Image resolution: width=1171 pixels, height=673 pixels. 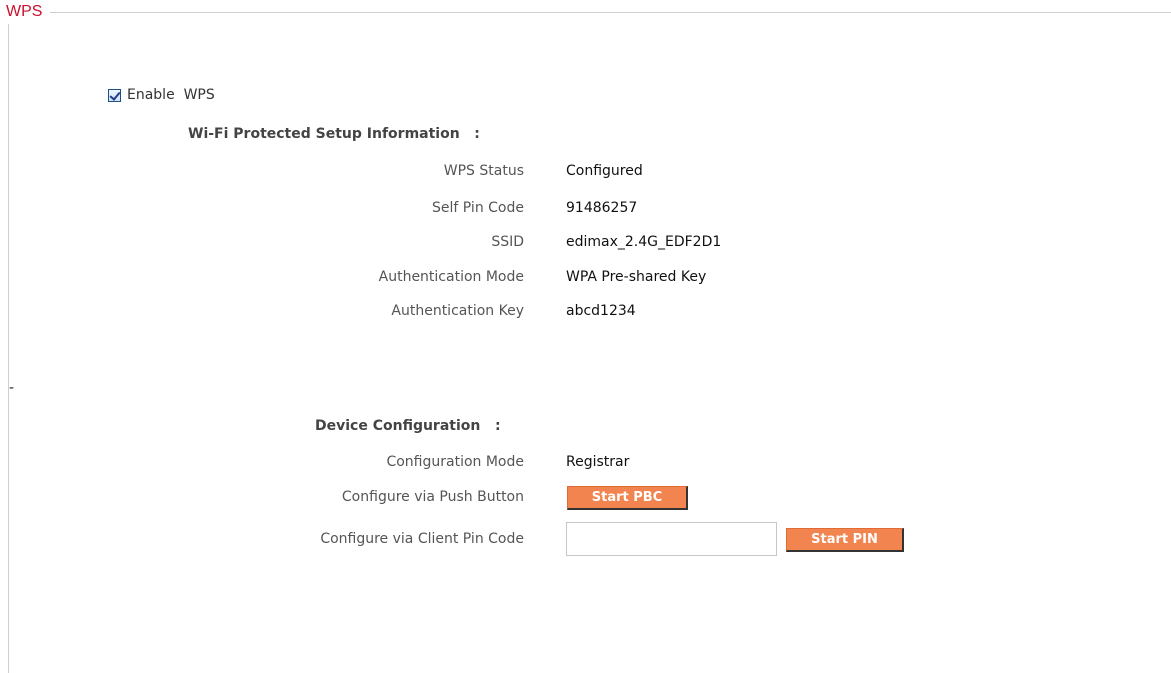 I want to click on device-config-title: Device Configuration :, so click(x=408, y=426).